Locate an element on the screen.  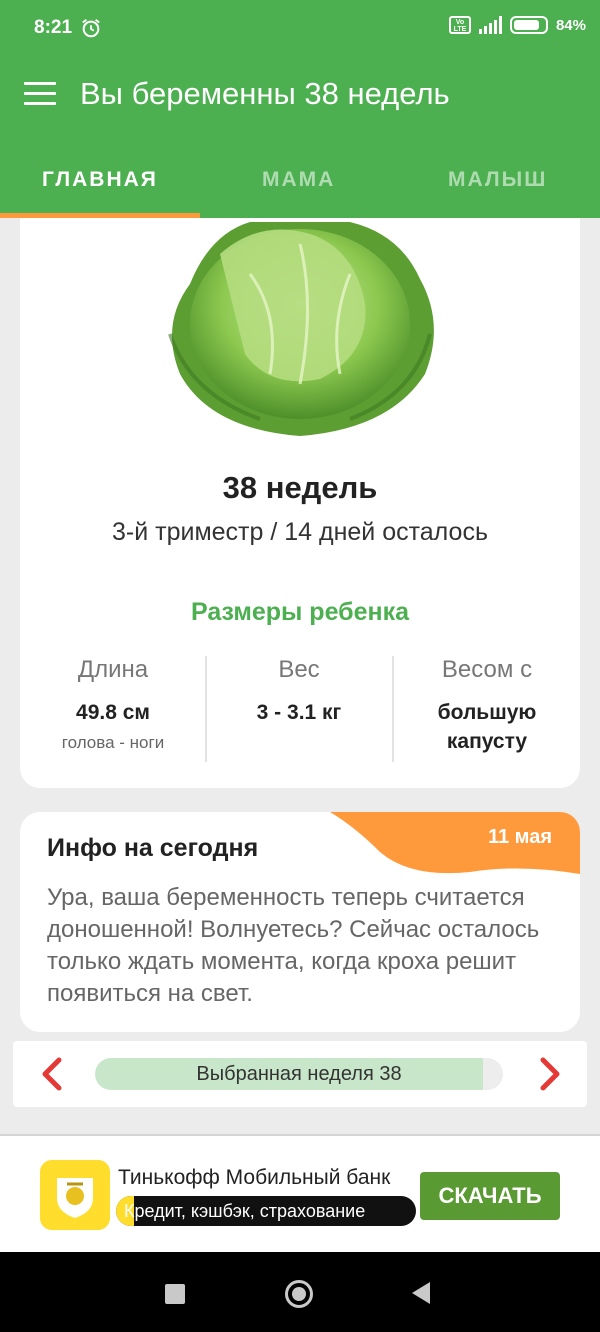
download-button: СКАЧАТЬ is located at coordinates (490, 1196).